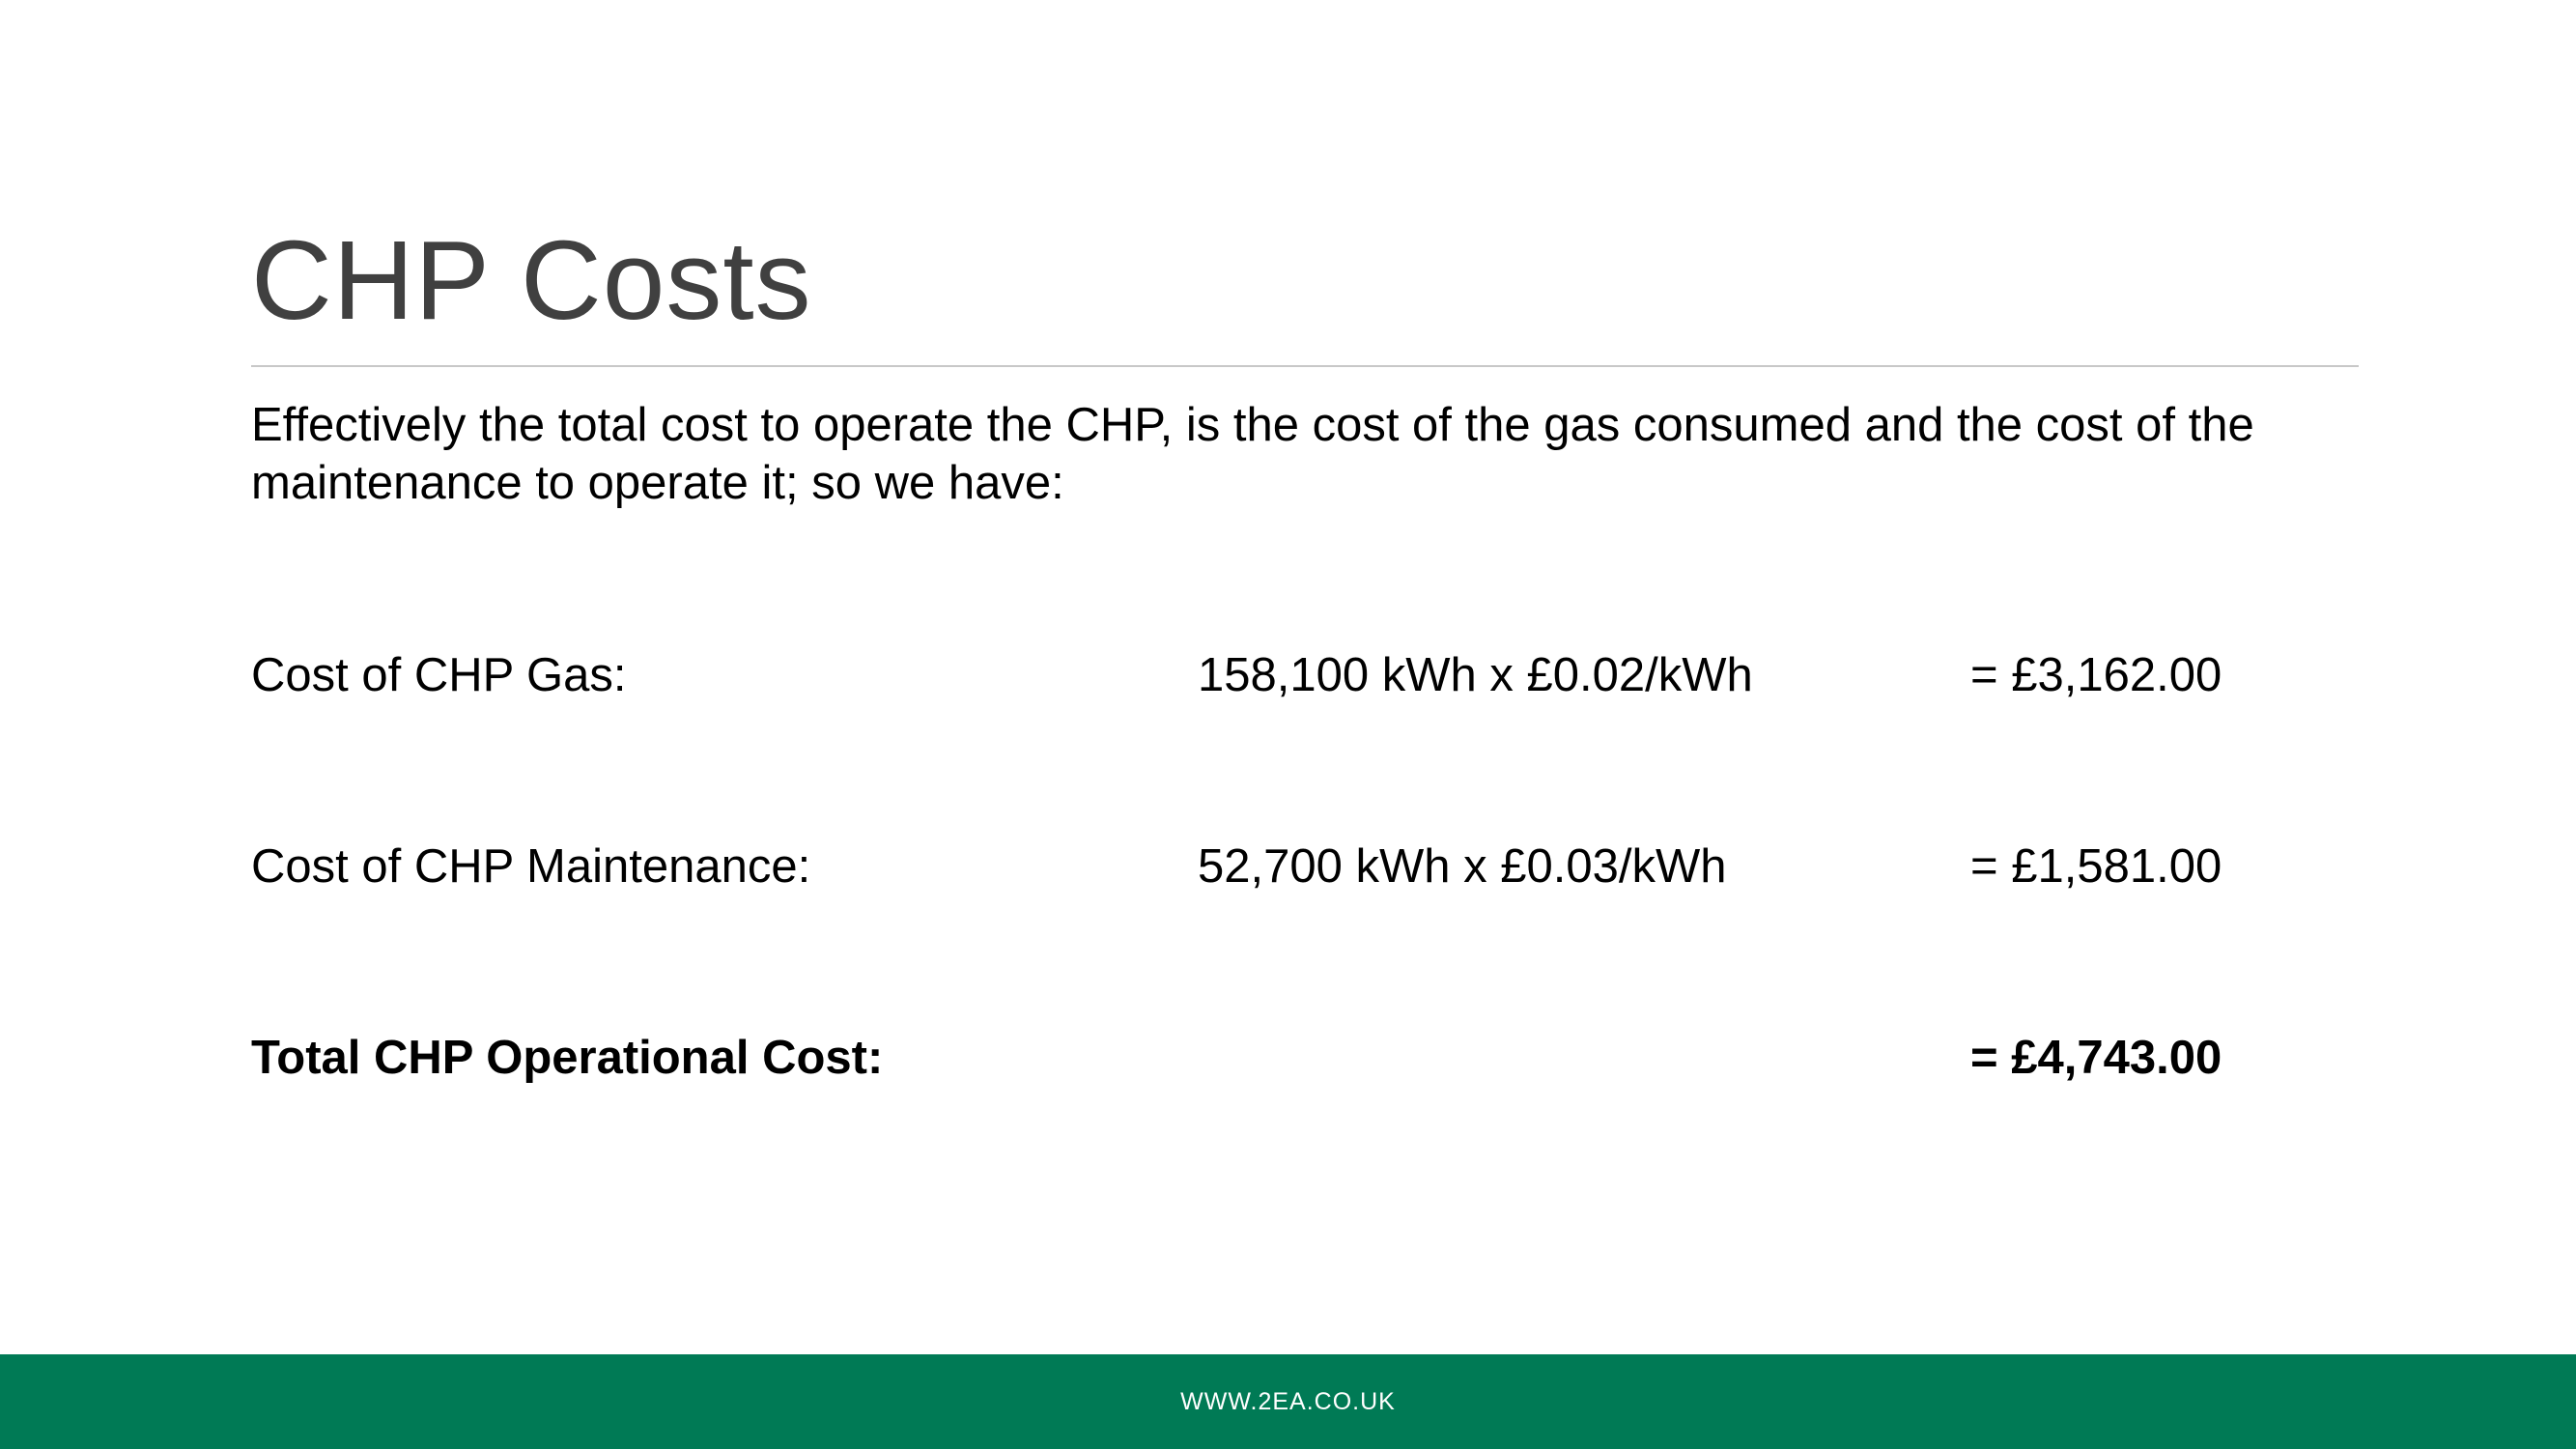 This screenshot has height=1449, width=2576. Describe the element at coordinates (2096, 866) in the screenshot. I see `maintenance-cost-result: = £1,581.00` at that location.